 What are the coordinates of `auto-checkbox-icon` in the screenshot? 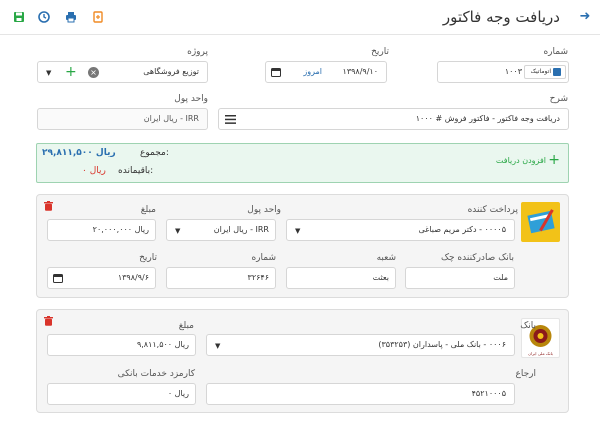 It's located at (557, 72).